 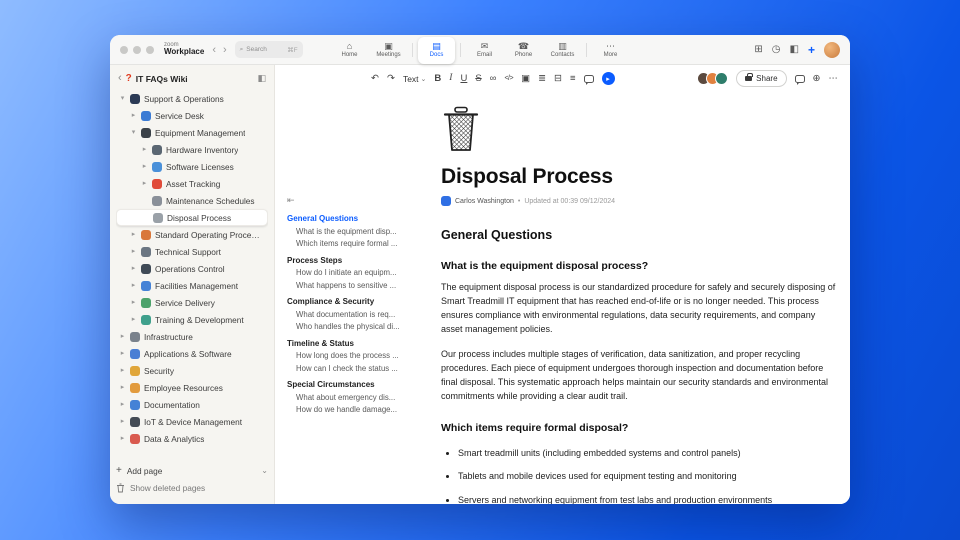 What do you see at coordinates (362, 302) in the screenshot?
I see `outline-section-compliance-security: Compliance & Security` at bounding box center [362, 302].